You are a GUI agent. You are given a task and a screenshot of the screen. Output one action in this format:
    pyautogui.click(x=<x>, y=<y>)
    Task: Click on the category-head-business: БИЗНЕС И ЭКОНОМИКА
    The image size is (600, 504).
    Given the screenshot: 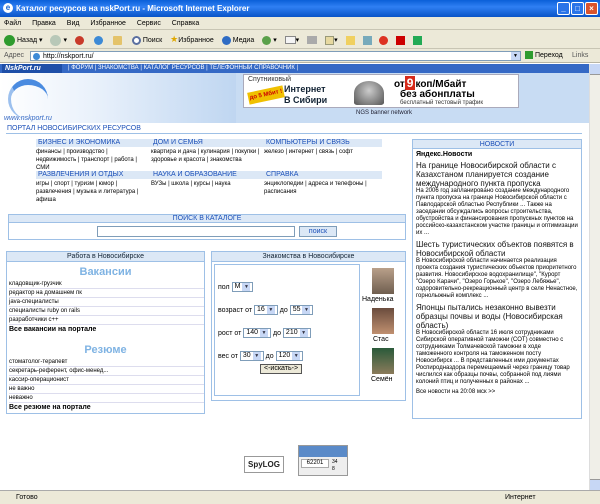 What is the action you would take?
    pyautogui.click(x=93, y=143)
    